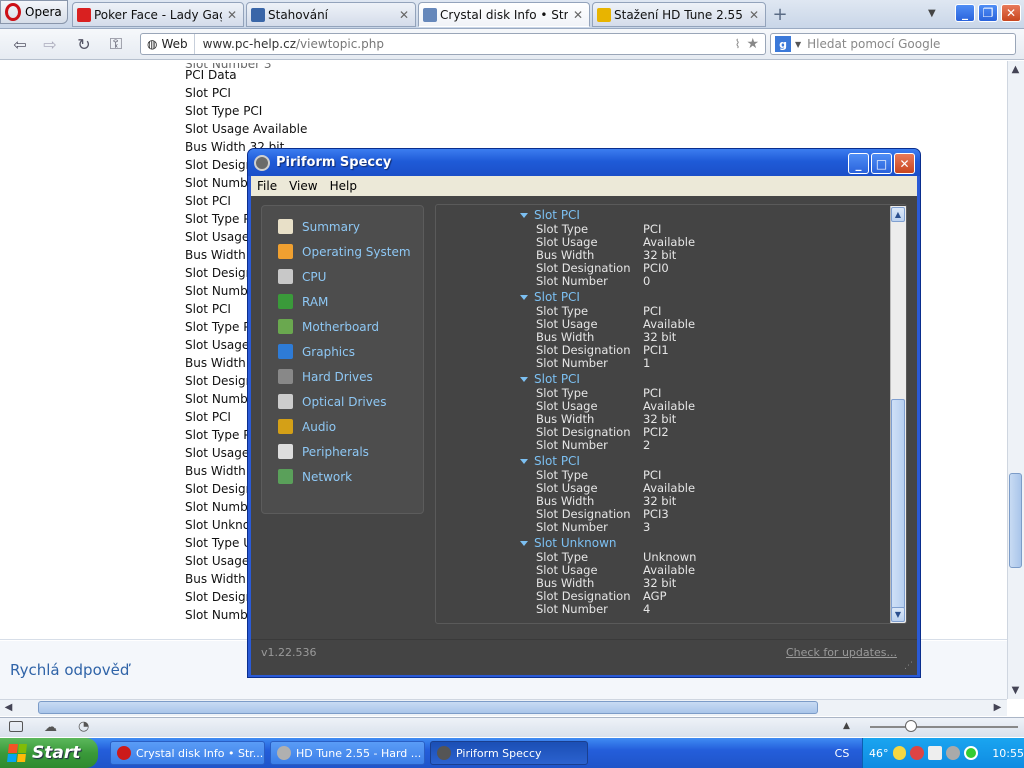  Describe the element at coordinates (780, 14) in the screenshot. I see `new-tab-button: +` at that location.